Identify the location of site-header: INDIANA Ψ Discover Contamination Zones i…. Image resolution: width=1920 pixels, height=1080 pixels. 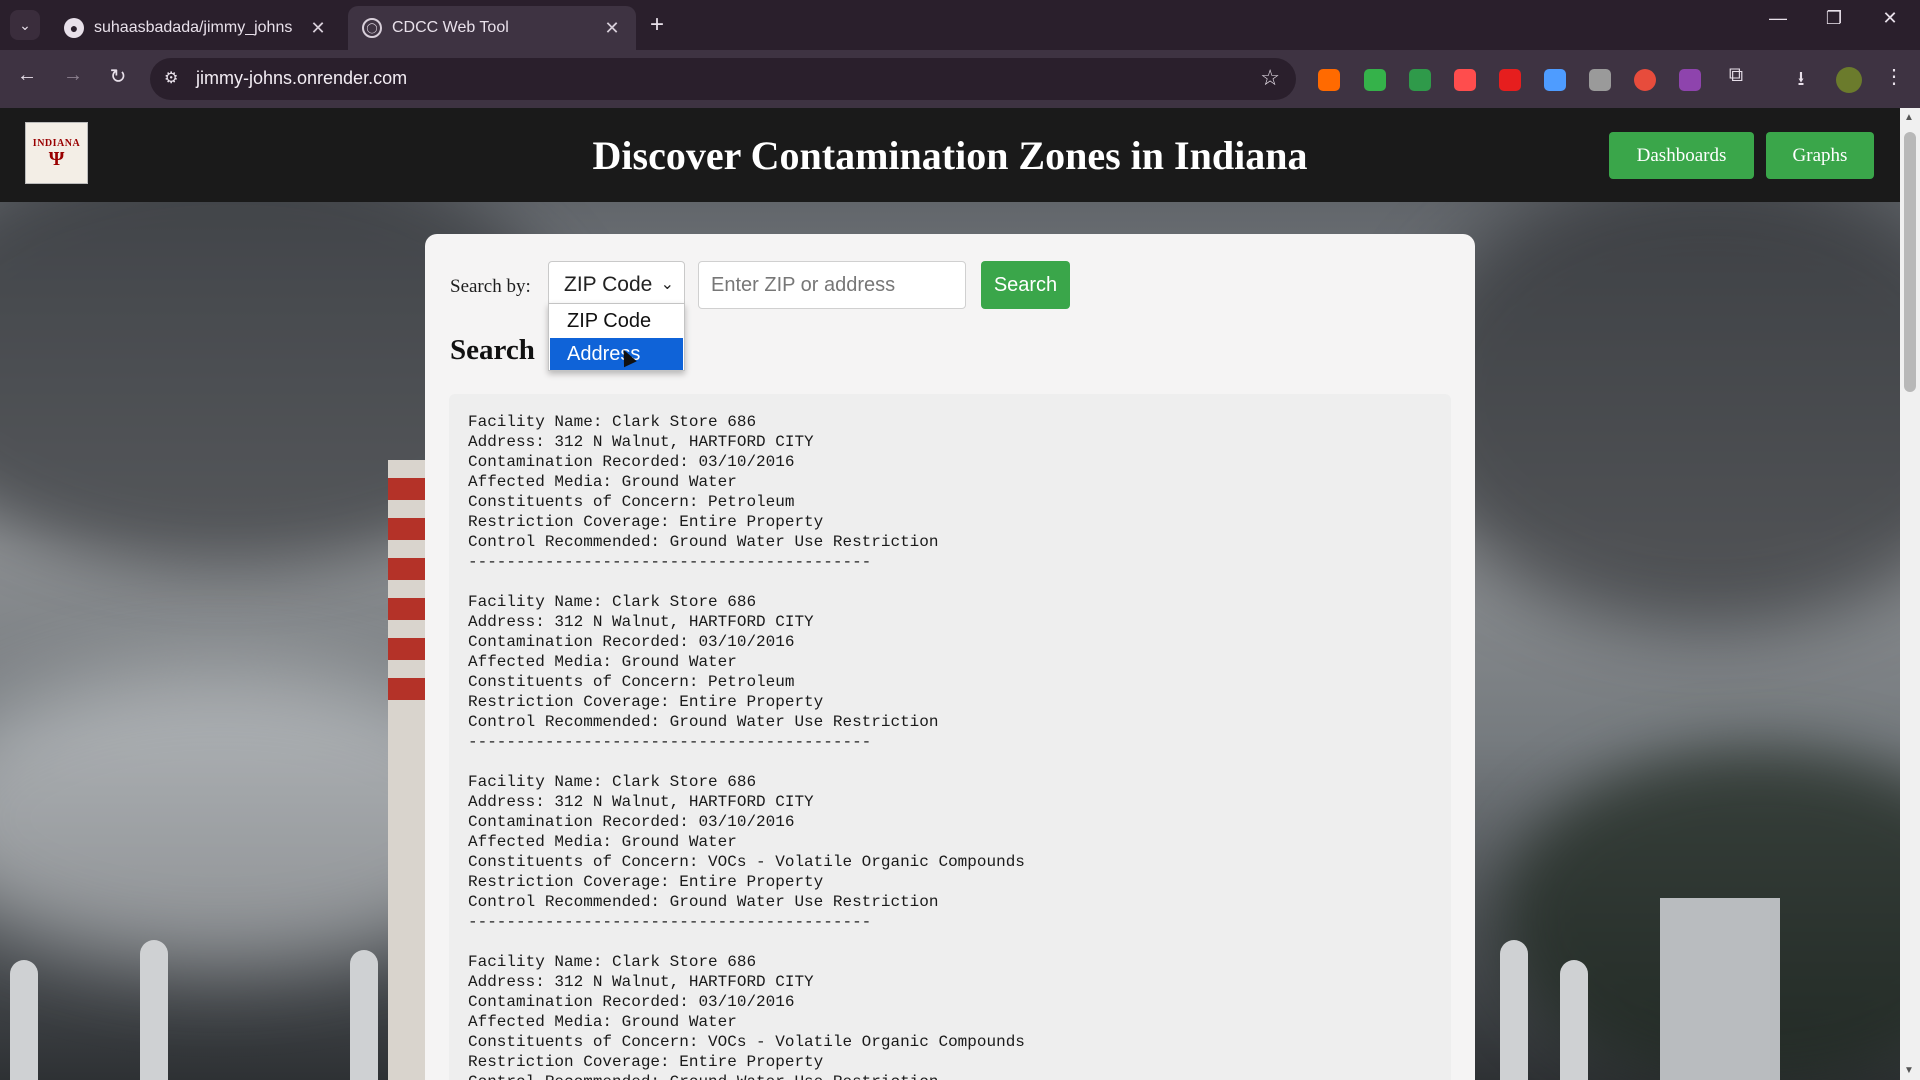
(950, 155).